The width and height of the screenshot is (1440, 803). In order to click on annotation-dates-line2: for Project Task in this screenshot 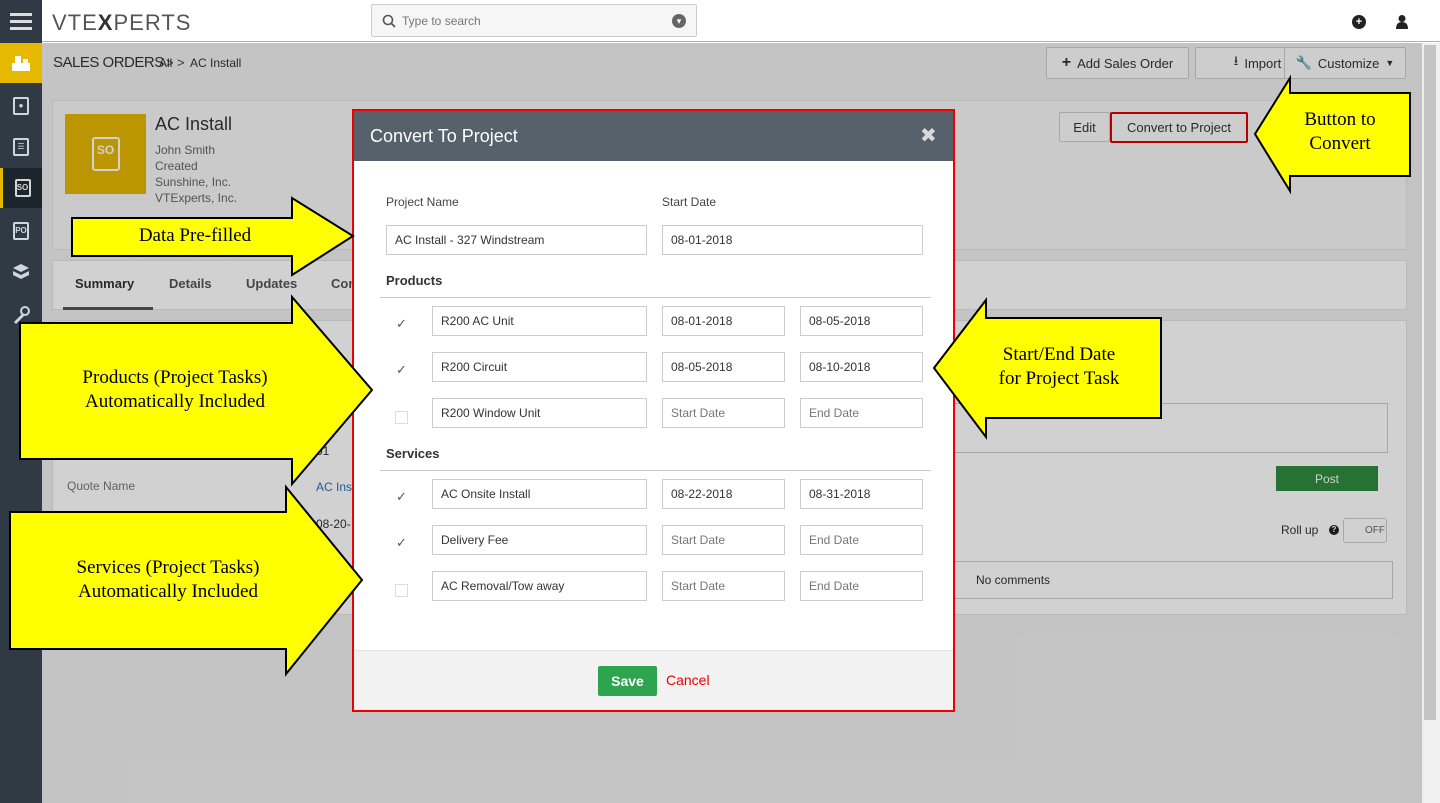, I will do `click(1059, 378)`.